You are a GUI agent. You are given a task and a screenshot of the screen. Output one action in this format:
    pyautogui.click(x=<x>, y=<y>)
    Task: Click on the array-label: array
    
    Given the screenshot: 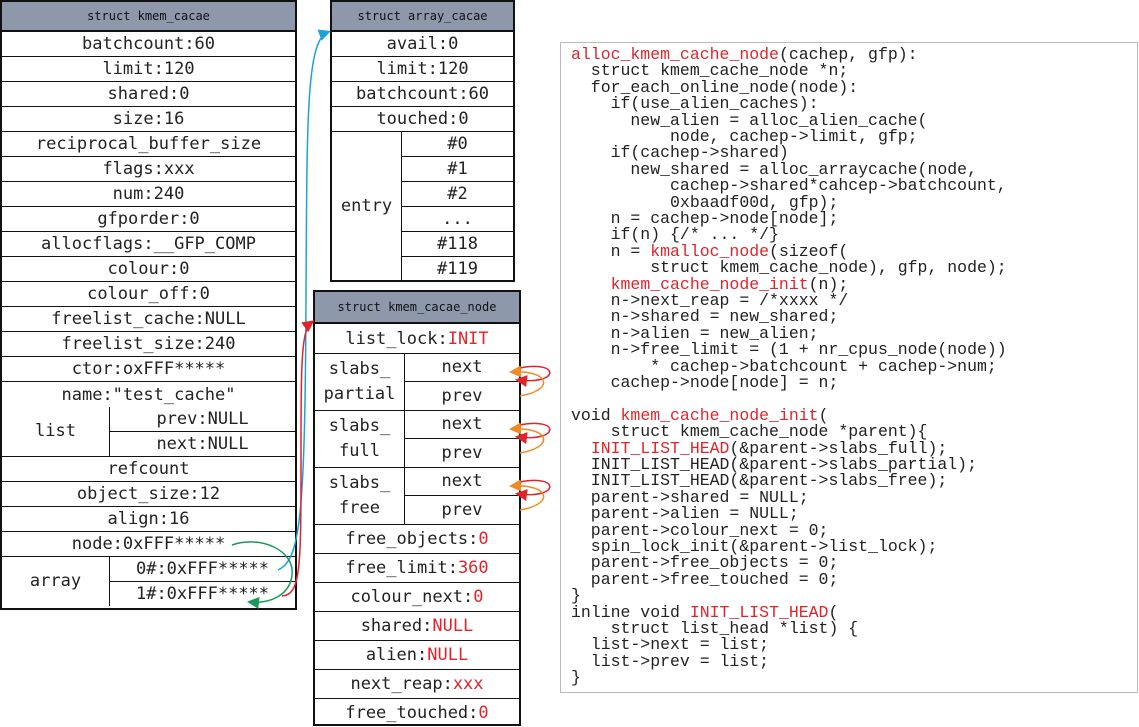 What is the action you would take?
    pyautogui.click(x=56, y=581)
    